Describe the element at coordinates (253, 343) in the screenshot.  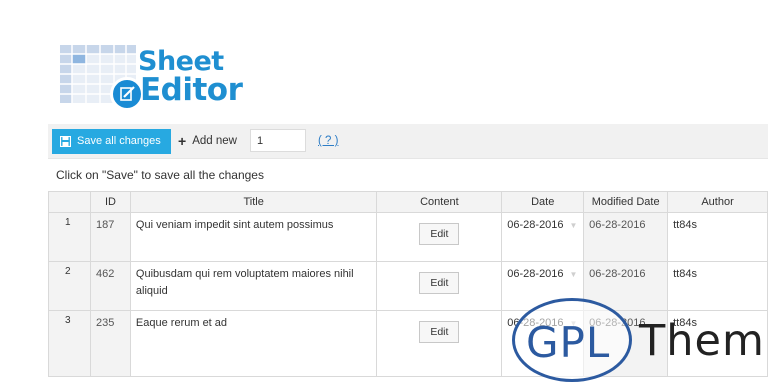
I see `title-cell: Eaque rerum et ad` at that location.